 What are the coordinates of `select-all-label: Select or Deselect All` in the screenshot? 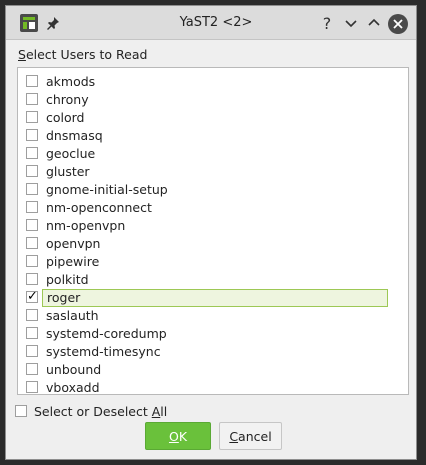 It's located at (100, 412).